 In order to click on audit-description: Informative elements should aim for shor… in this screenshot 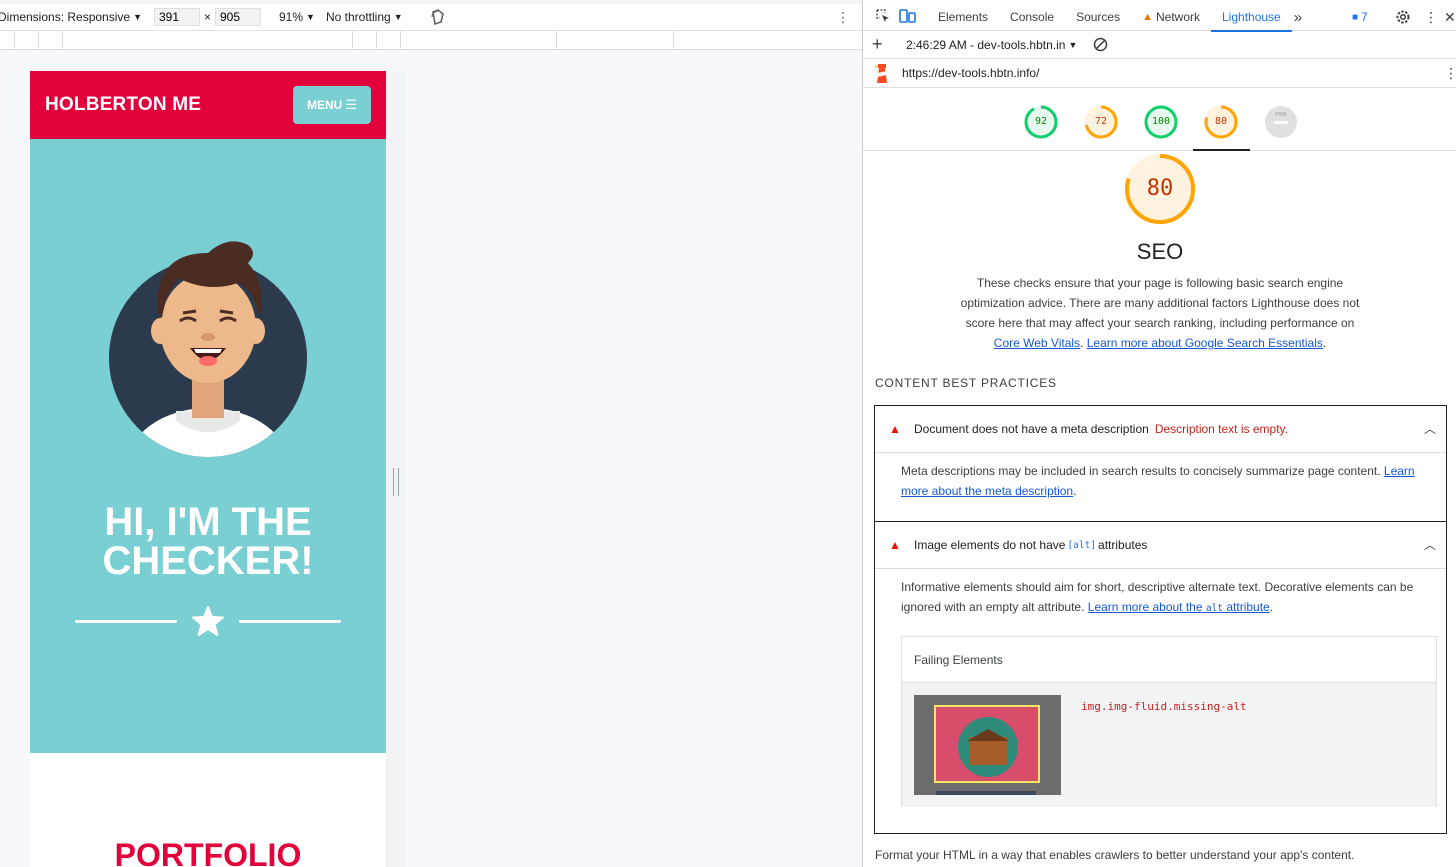, I will do `click(1160, 593)`.